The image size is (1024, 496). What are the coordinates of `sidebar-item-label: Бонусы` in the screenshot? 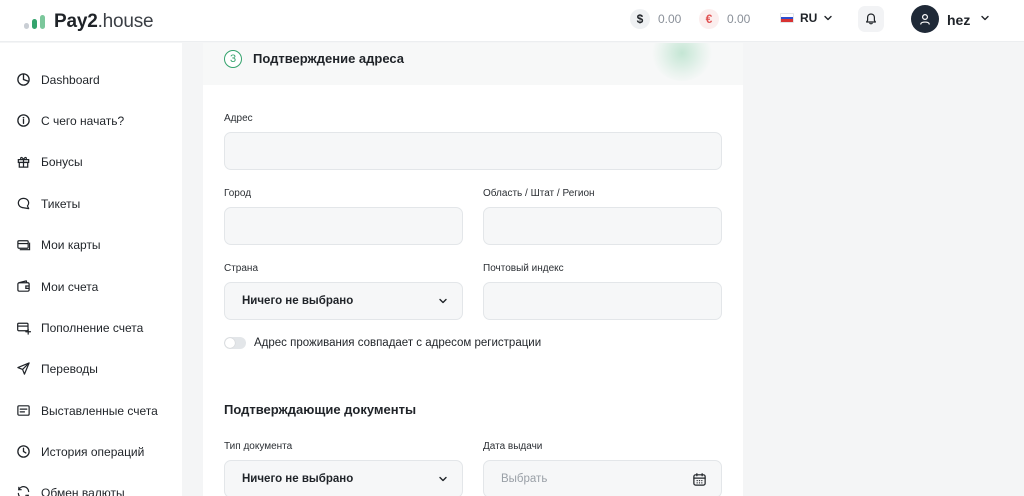 It's located at (62, 161).